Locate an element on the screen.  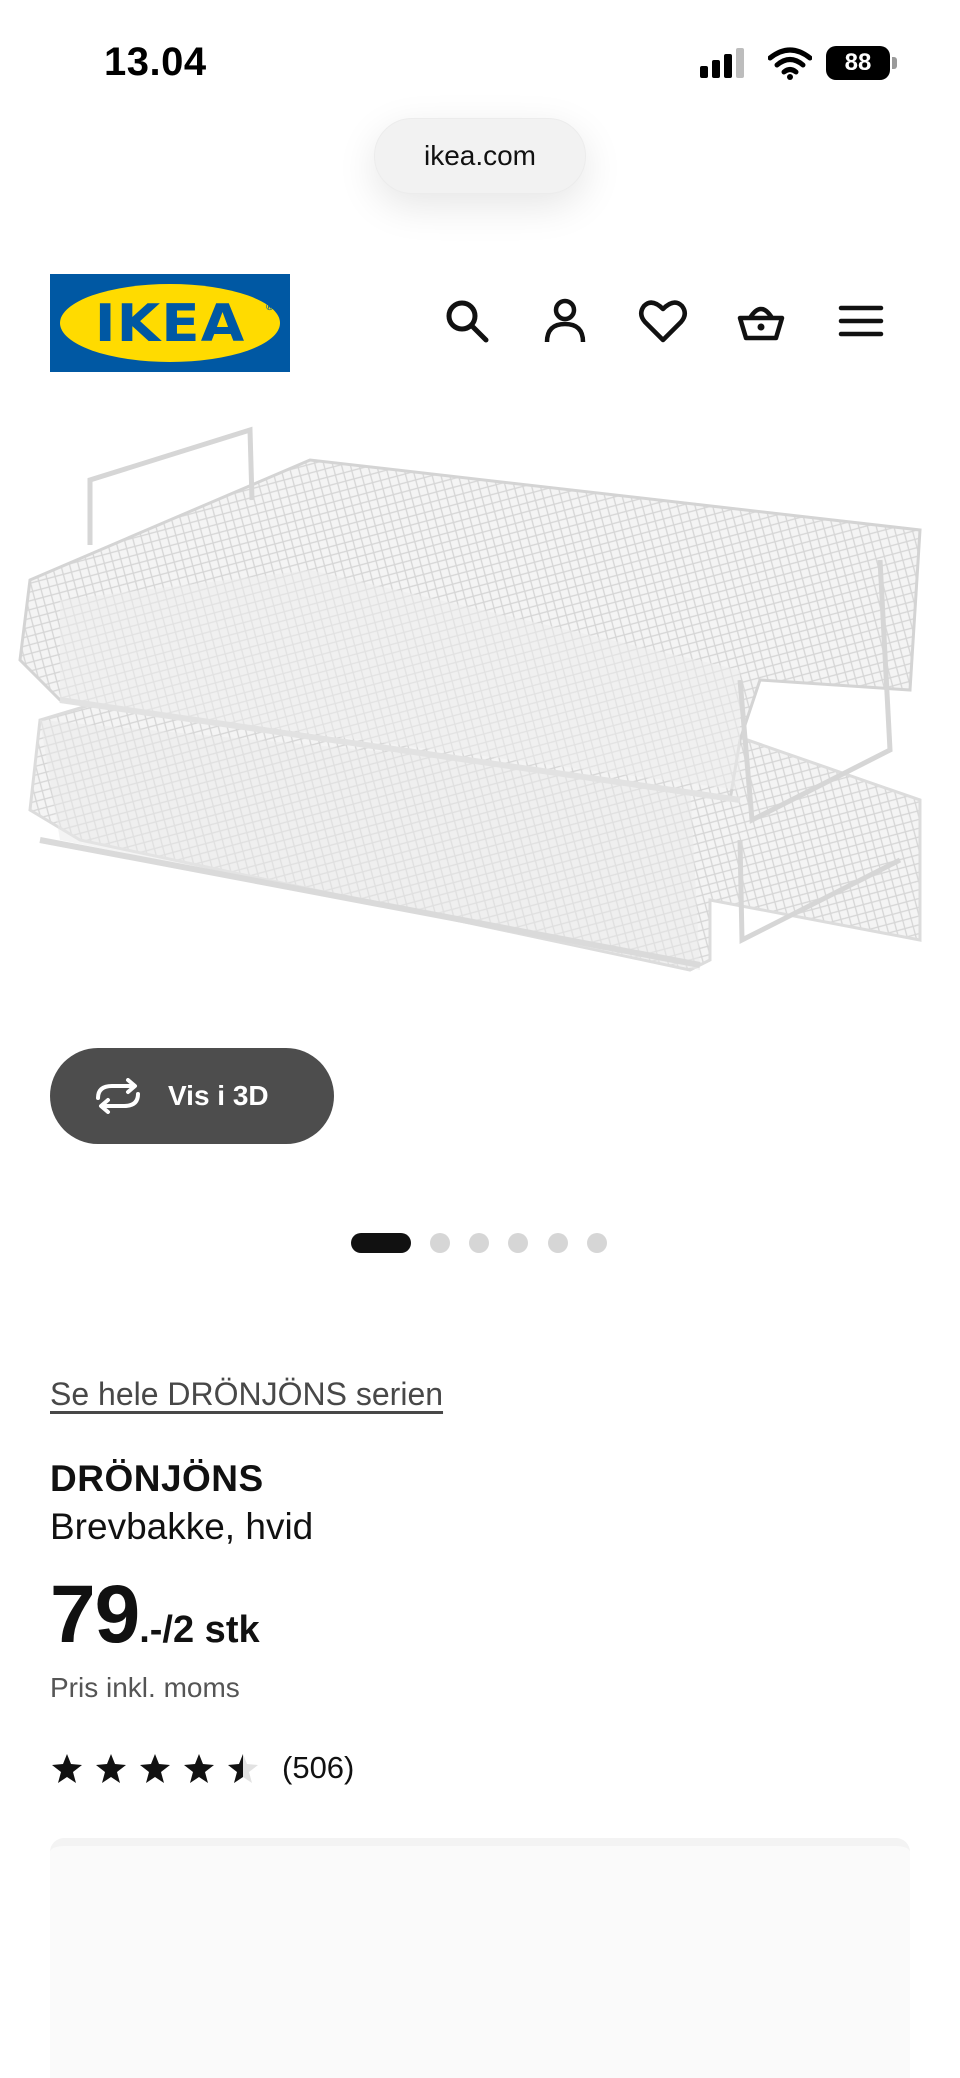
price-suffix: .-/2 stk is located at coordinates (199, 1630).